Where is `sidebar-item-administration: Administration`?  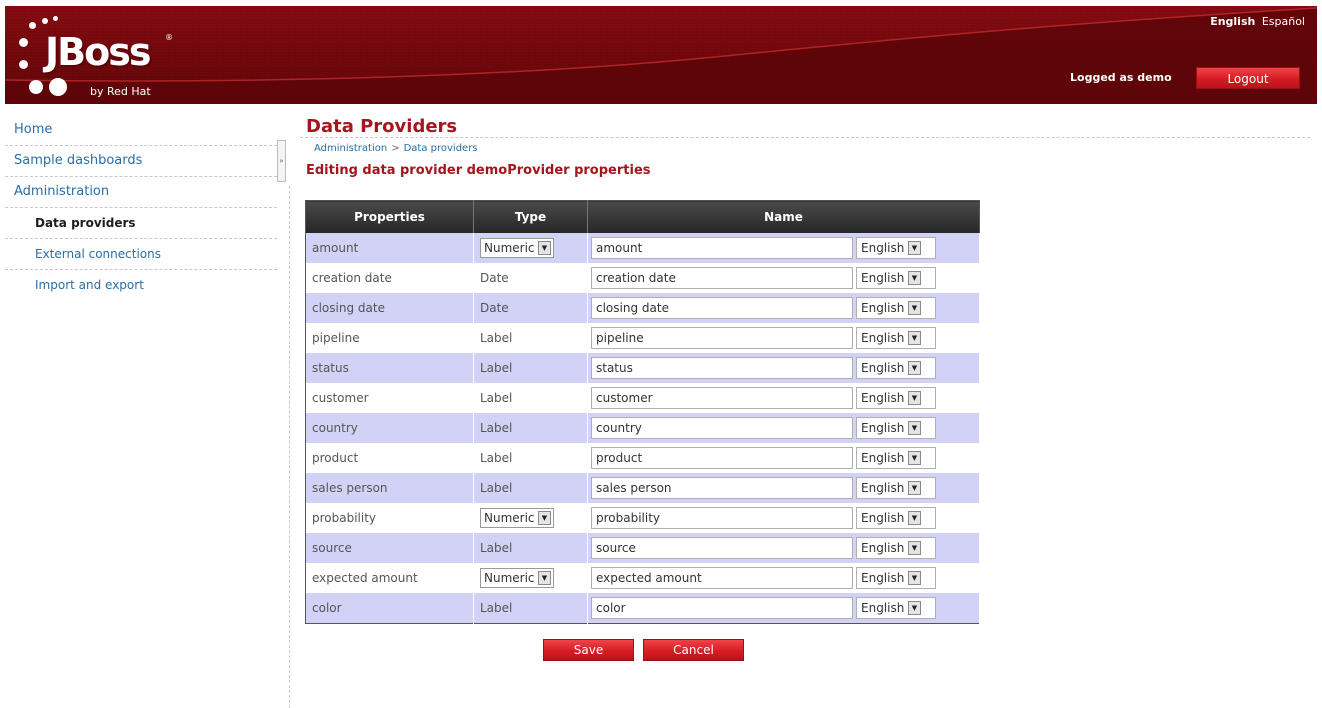 sidebar-item-administration: Administration is located at coordinates (141, 192).